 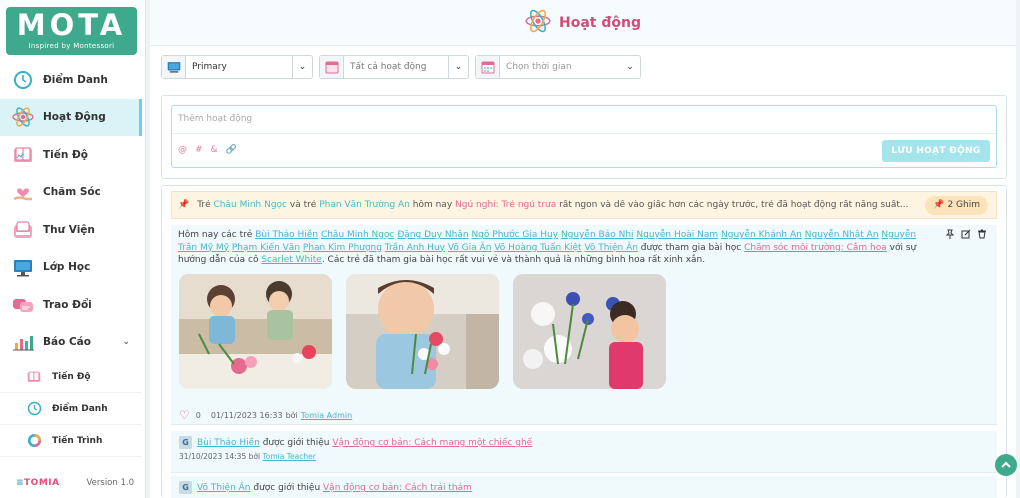 What do you see at coordinates (231, 150) in the screenshot?
I see `attachment-icon: 🔗` at bounding box center [231, 150].